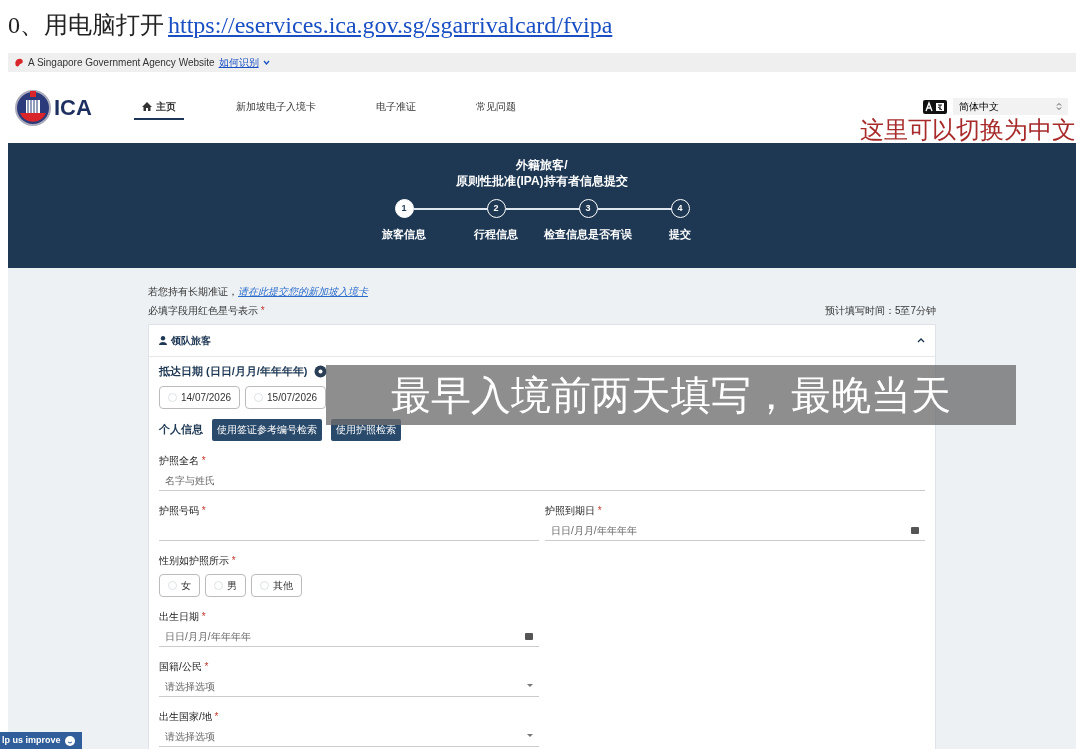  I want to click on field-label: 出生国家/地, so click(185, 716).